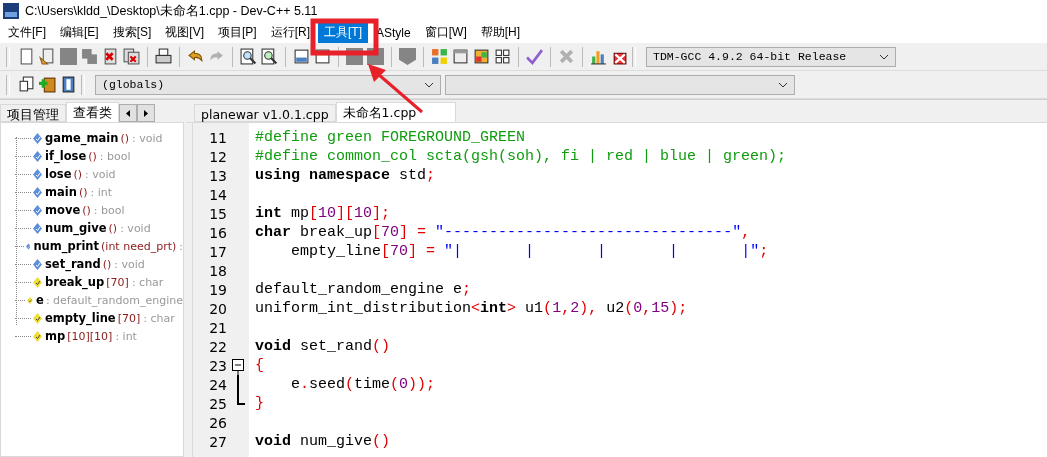 The height and width of the screenshot is (457, 1047). I want to click on symbol-type: :, so click(181, 246).